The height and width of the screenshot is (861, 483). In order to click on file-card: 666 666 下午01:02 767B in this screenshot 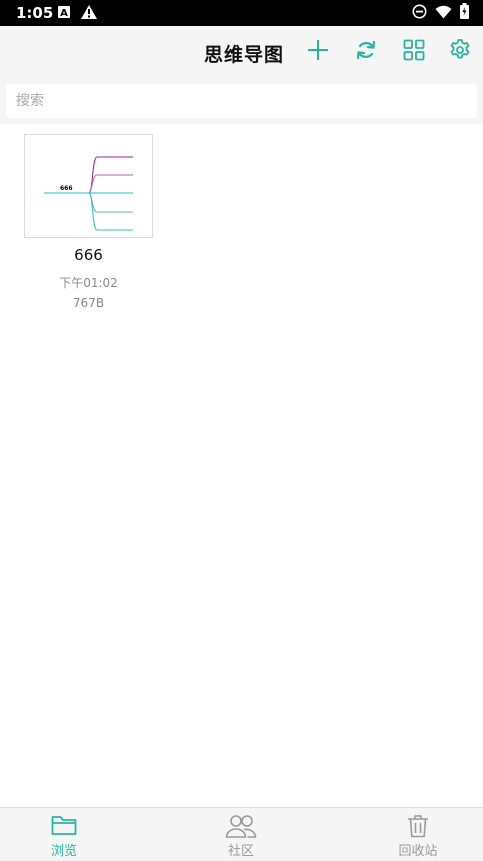, I will do `click(88, 224)`.